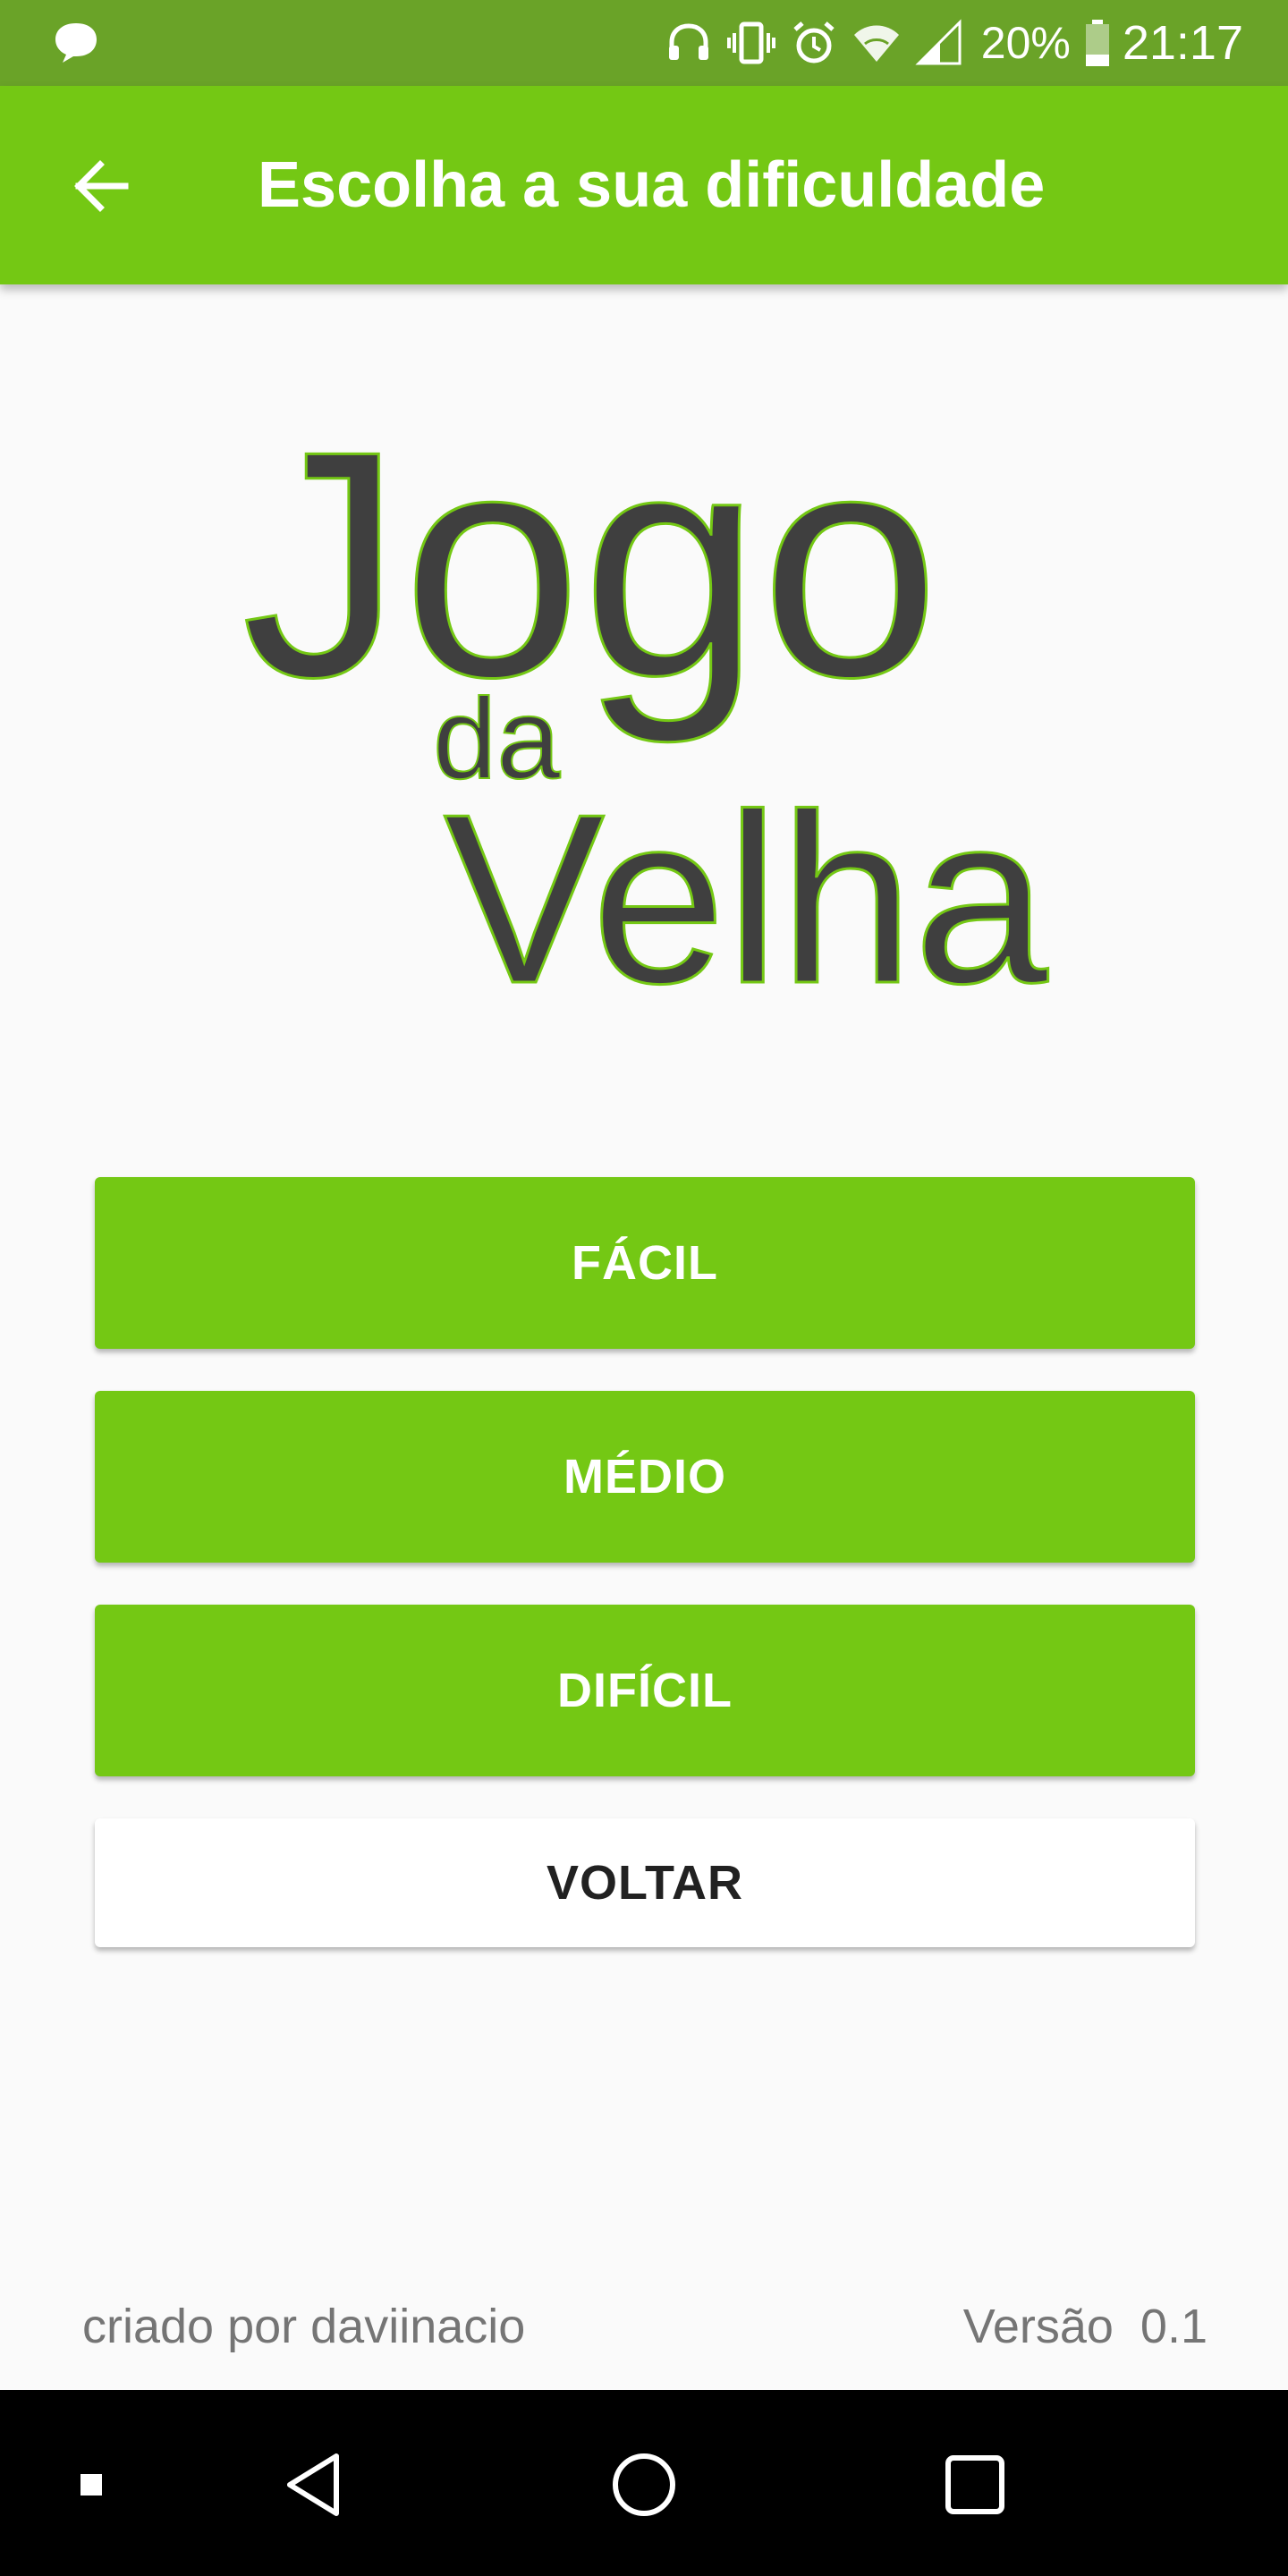 The height and width of the screenshot is (2576, 1288). I want to click on author-credit: criado por daviinacio, so click(304, 2326).